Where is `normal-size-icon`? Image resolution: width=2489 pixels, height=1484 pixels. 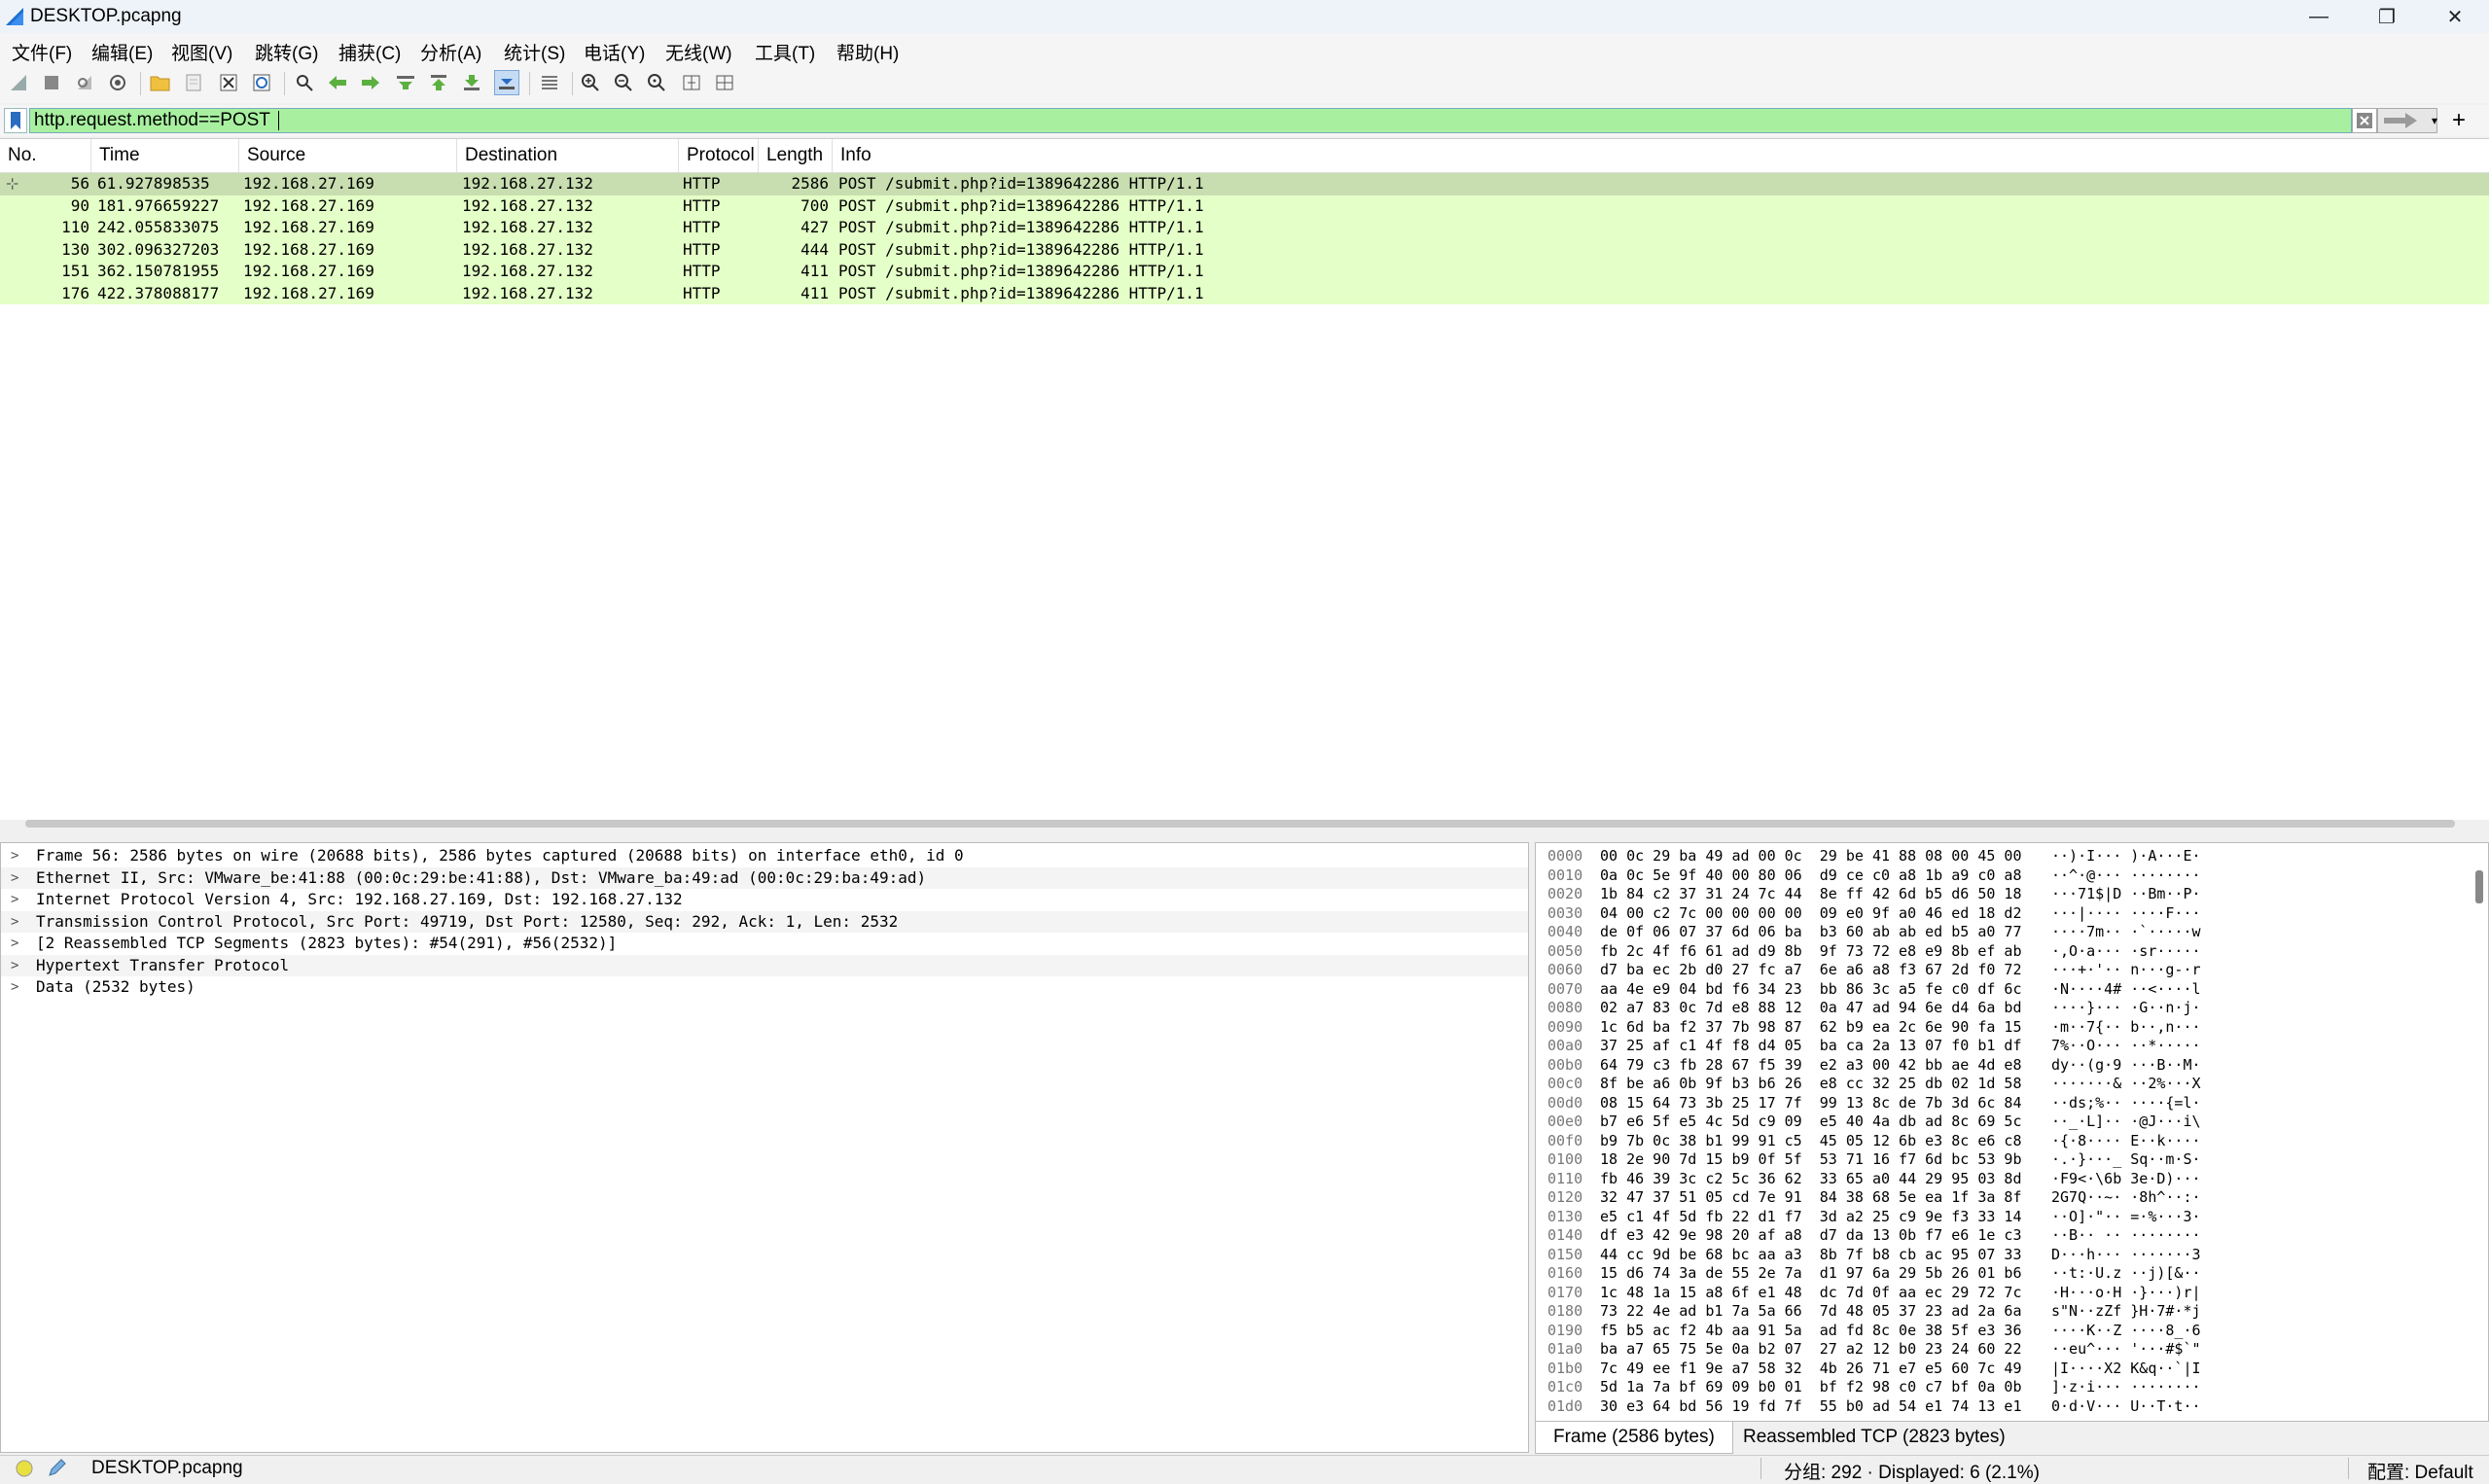 normal-size-icon is located at coordinates (656, 83).